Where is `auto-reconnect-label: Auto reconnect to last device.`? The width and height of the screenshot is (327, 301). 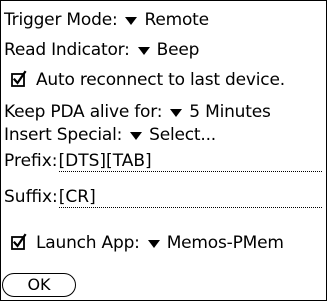 auto-reconnect-label: Auto reconnect to last device. is located at coordinates (160, 80).